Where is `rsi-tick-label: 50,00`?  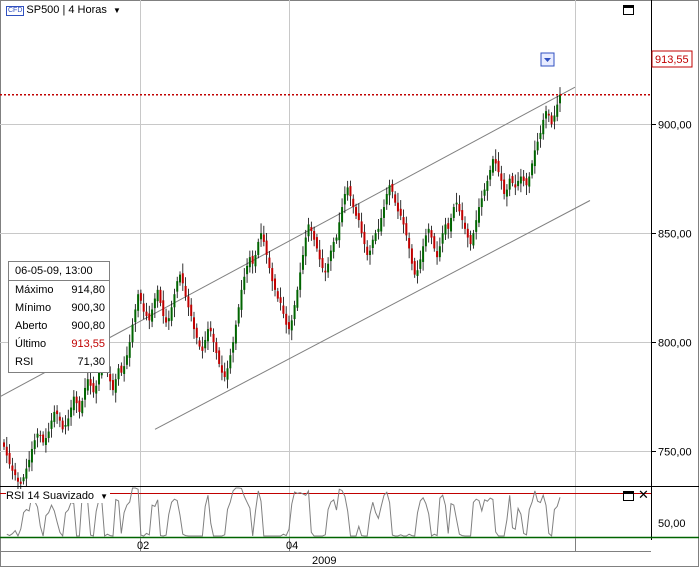 rsi-tick-label: 50,00 is located at coordinates (672, 524).